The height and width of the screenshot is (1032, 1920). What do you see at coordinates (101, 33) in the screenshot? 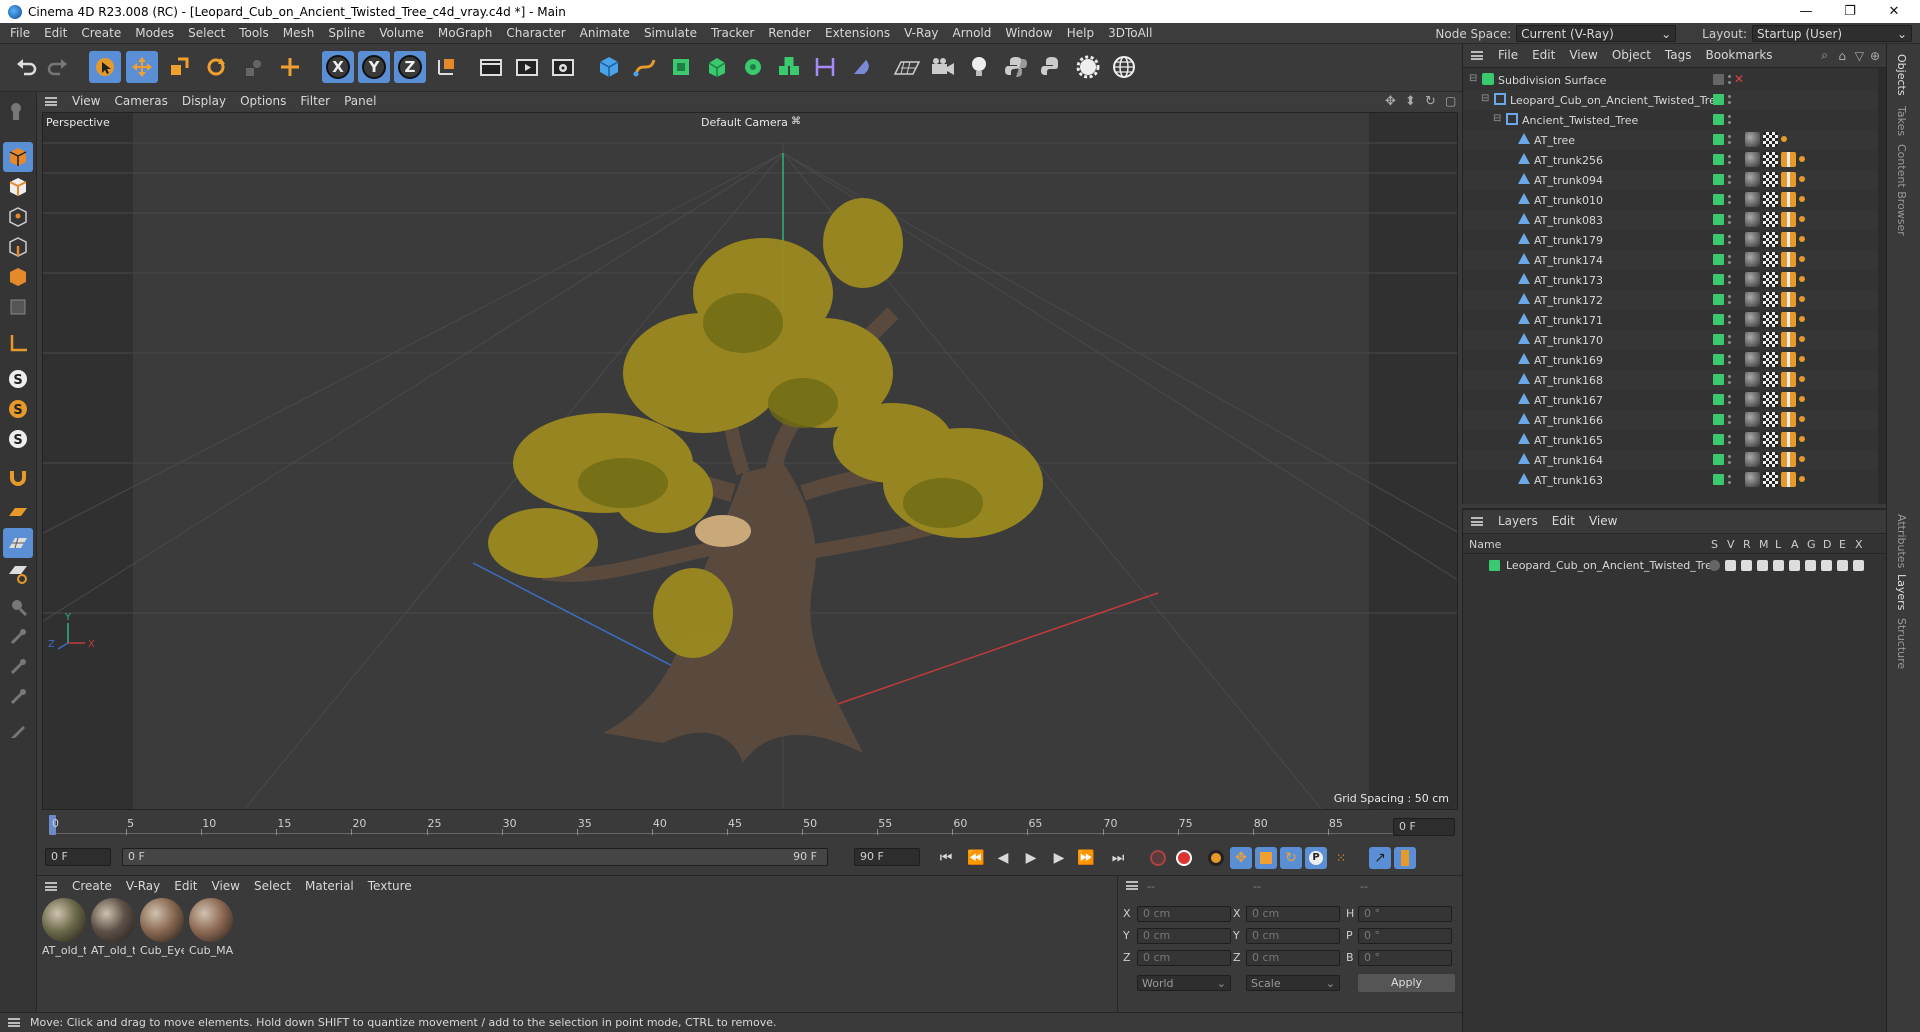
I see `menu-create: Create` at bounding box center [101, 33].